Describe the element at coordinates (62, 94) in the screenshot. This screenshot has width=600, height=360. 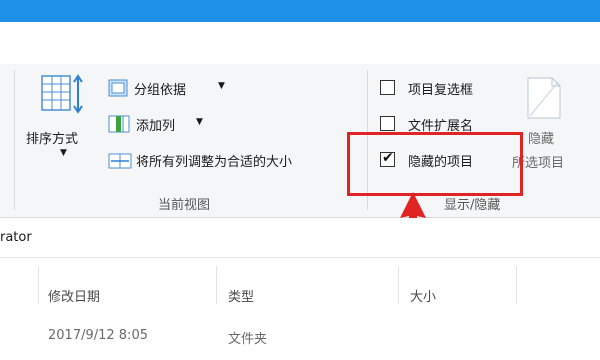
I see `sort-grid-icon` at that location.